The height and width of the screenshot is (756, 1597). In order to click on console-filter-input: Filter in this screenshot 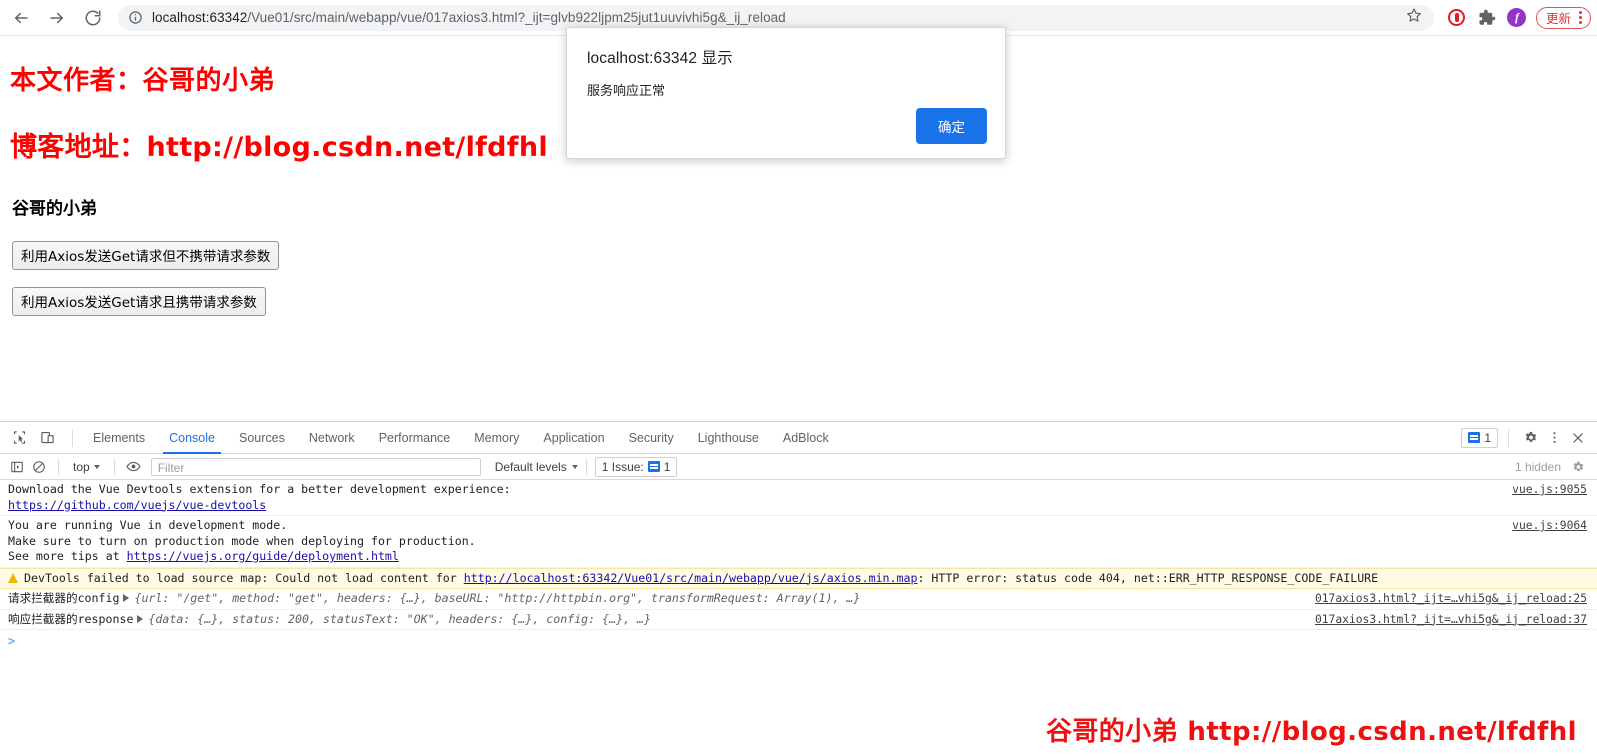, I will do `click(315, 466)`.